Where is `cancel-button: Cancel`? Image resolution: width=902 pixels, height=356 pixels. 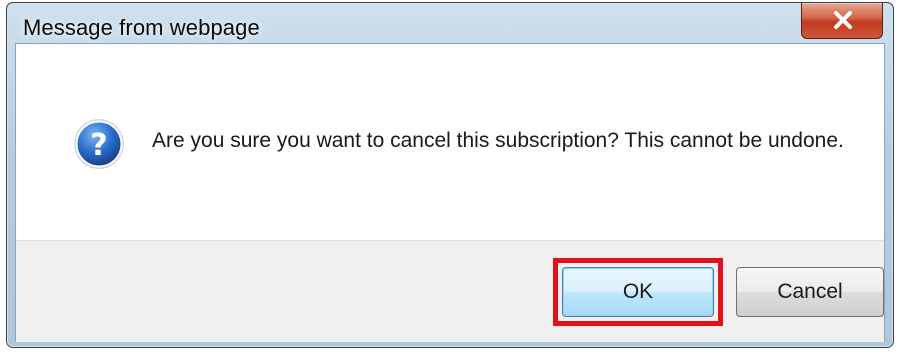
cancel-button: Cancel is located at coordinates (810, 292).